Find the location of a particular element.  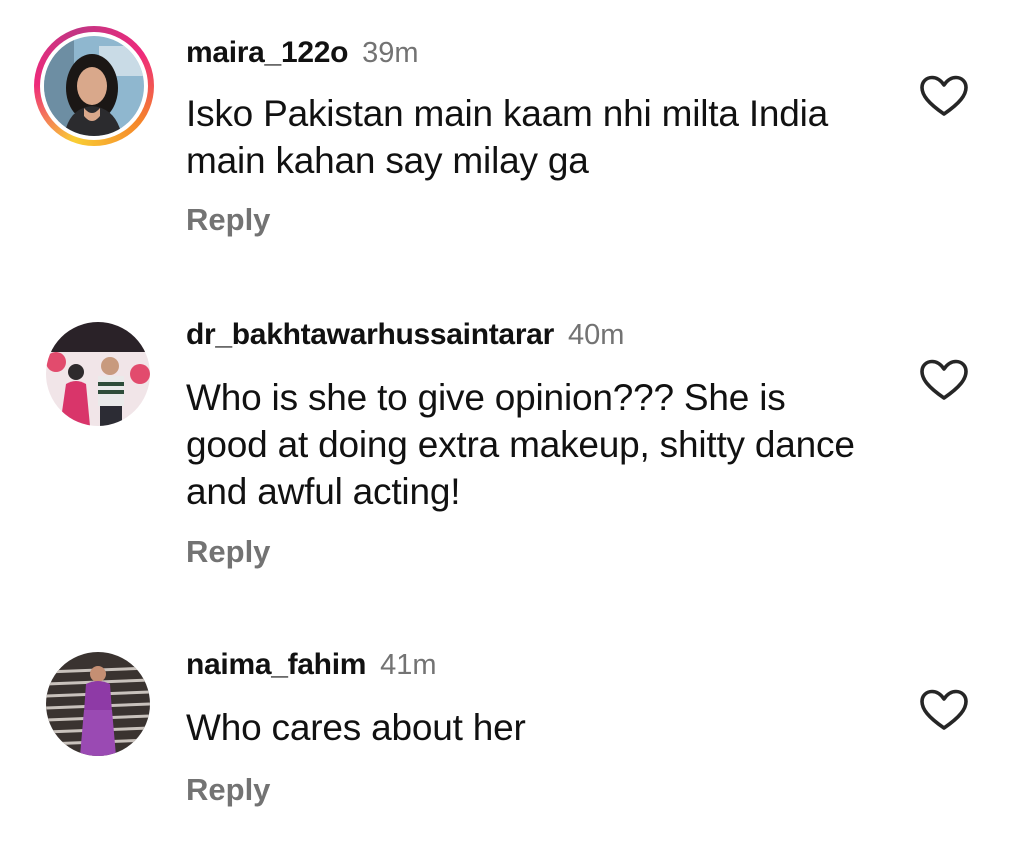

comment-header: naima_fahim 41m is located at coordinates (311, 668).